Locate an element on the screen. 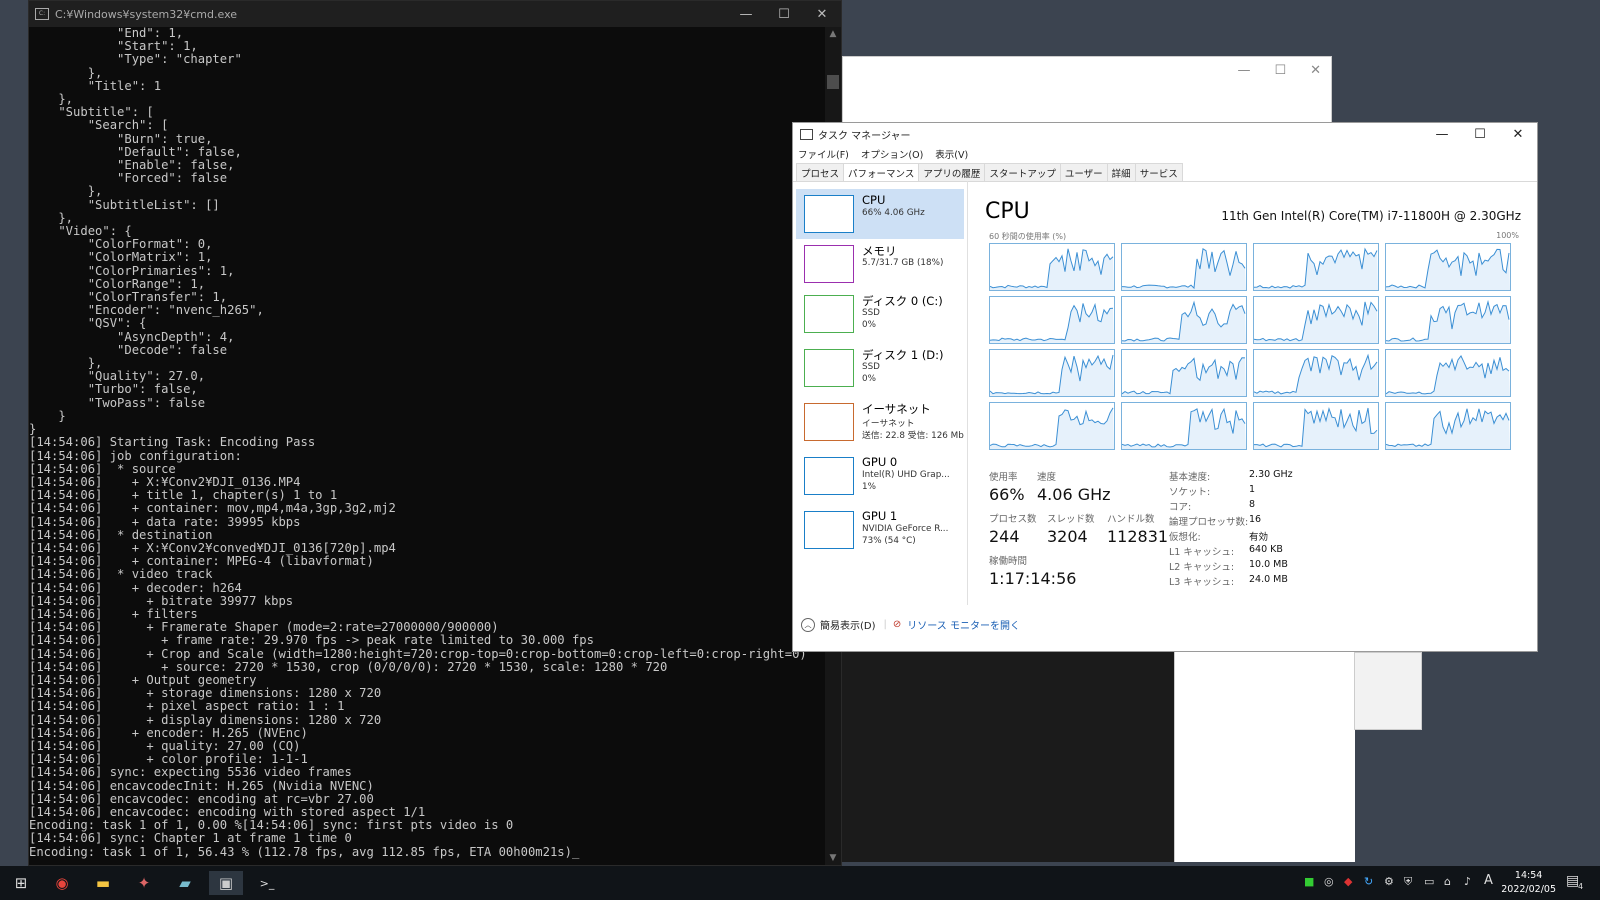 This screenshot has width=1600, height=900. task-manager-titlebar: タスク マネージャー — ☐ ✕ is located at coordinates (1165, 134).